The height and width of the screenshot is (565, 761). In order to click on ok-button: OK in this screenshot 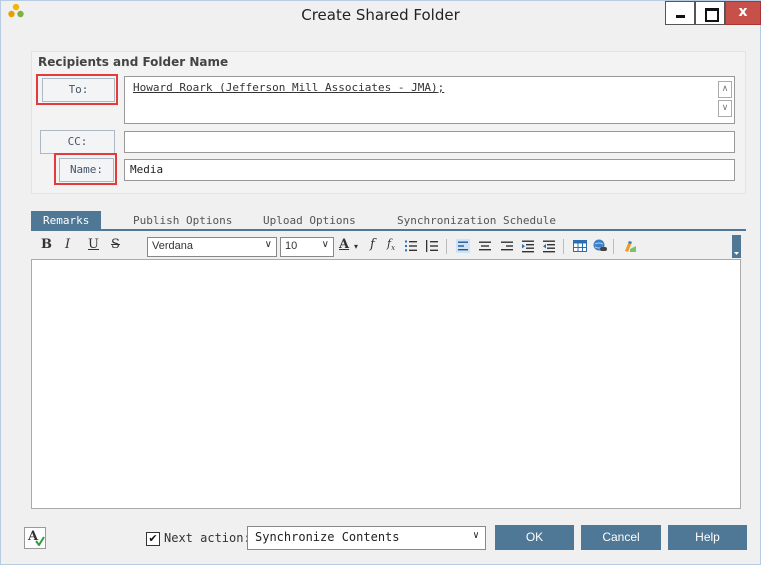, I will do `click(534, 537)`.